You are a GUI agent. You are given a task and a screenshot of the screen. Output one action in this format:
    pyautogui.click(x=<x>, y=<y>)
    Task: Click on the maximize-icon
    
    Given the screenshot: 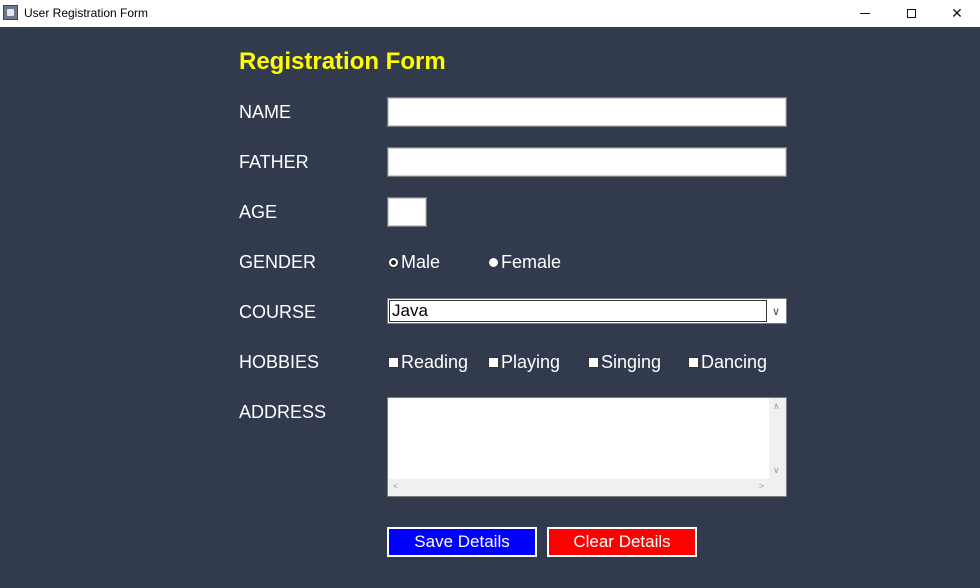 What is the action you would take?
    pyautogui.click(x=911, y=13)
    